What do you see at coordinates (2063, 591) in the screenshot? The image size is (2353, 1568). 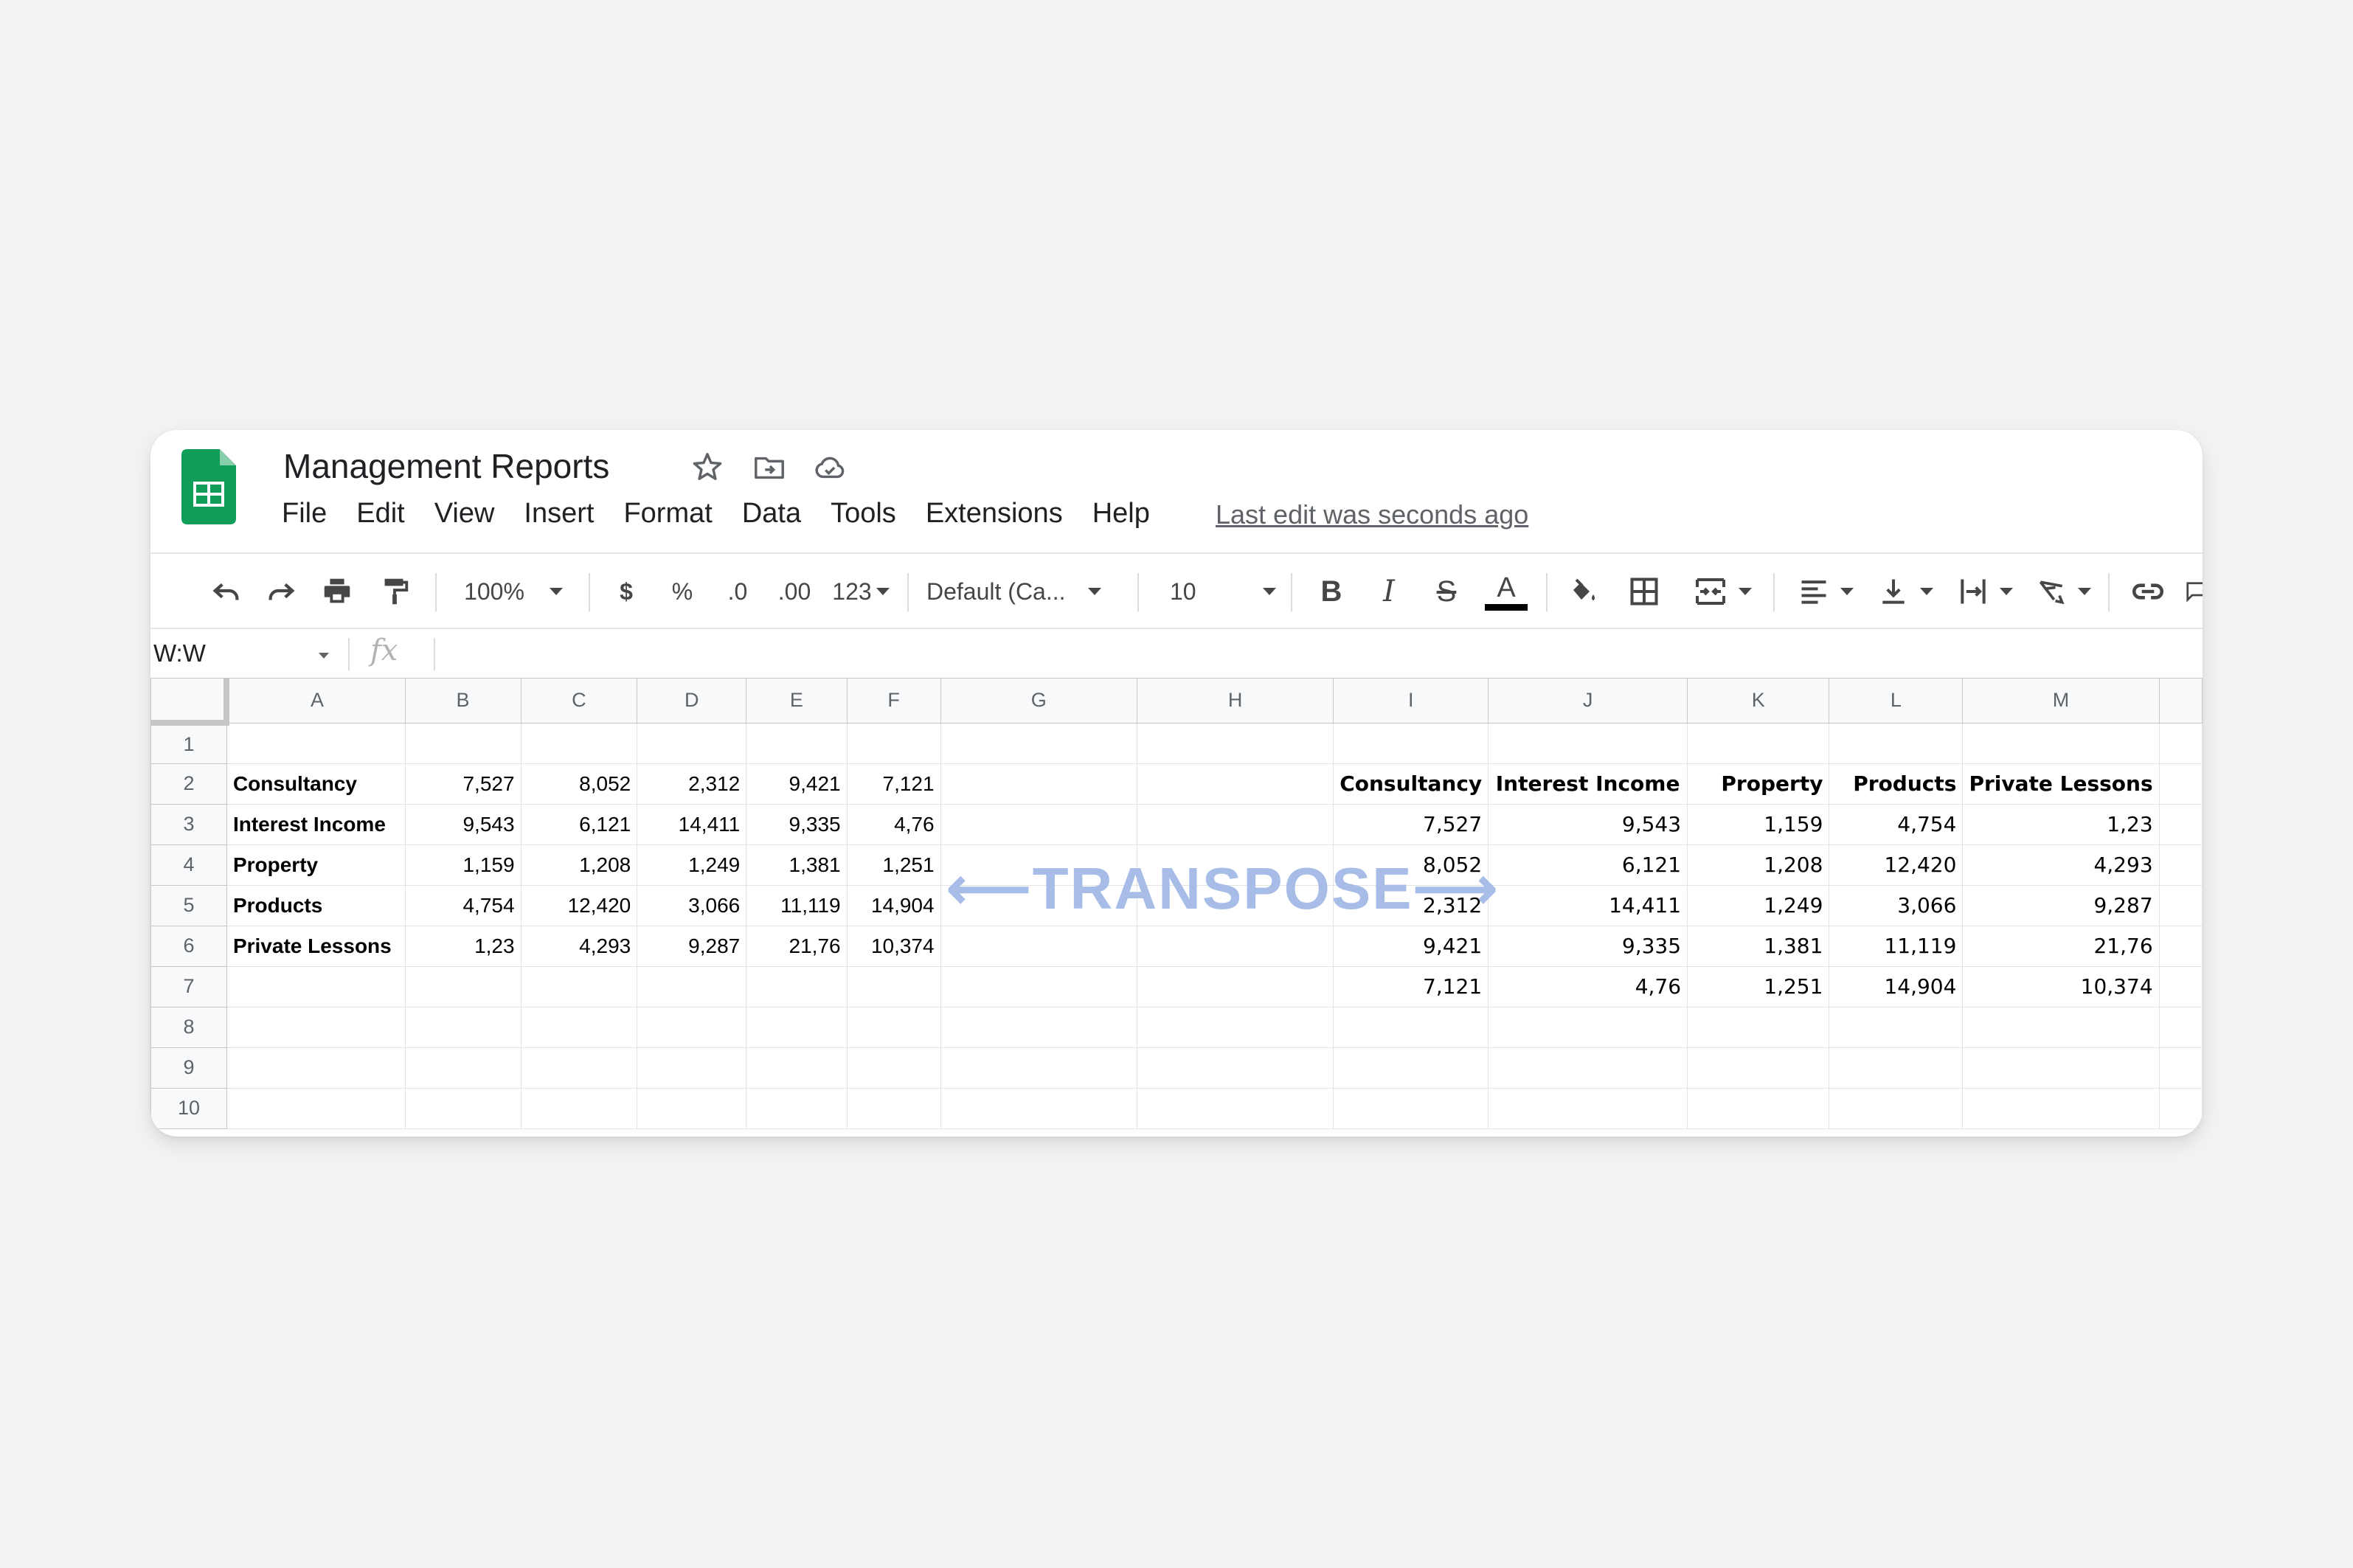 I see `text-rotation-dropdown` at bounding box center [2063, 591].